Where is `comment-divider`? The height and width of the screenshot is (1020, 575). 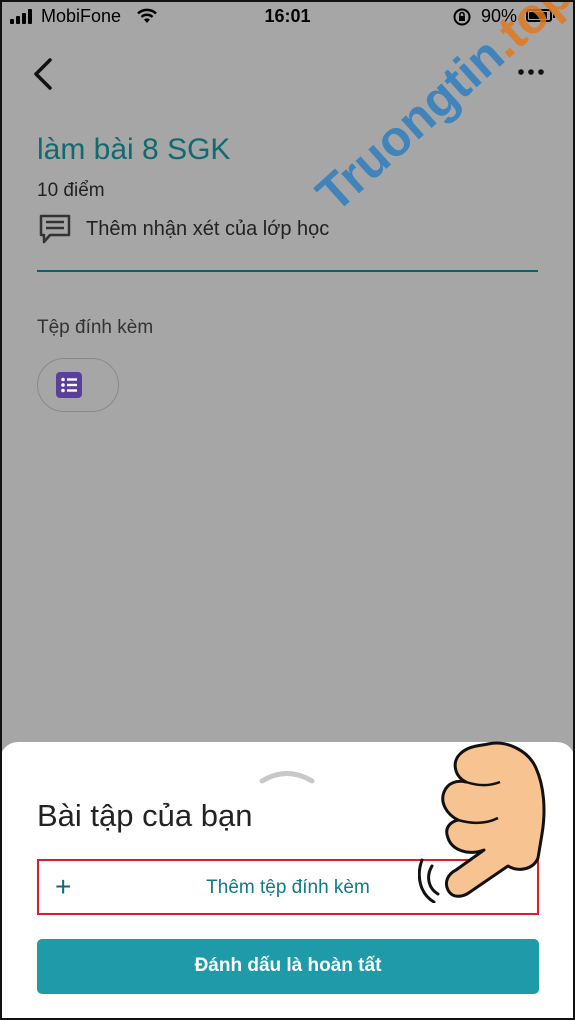
comment-divider is located at coordinates (287, 271).